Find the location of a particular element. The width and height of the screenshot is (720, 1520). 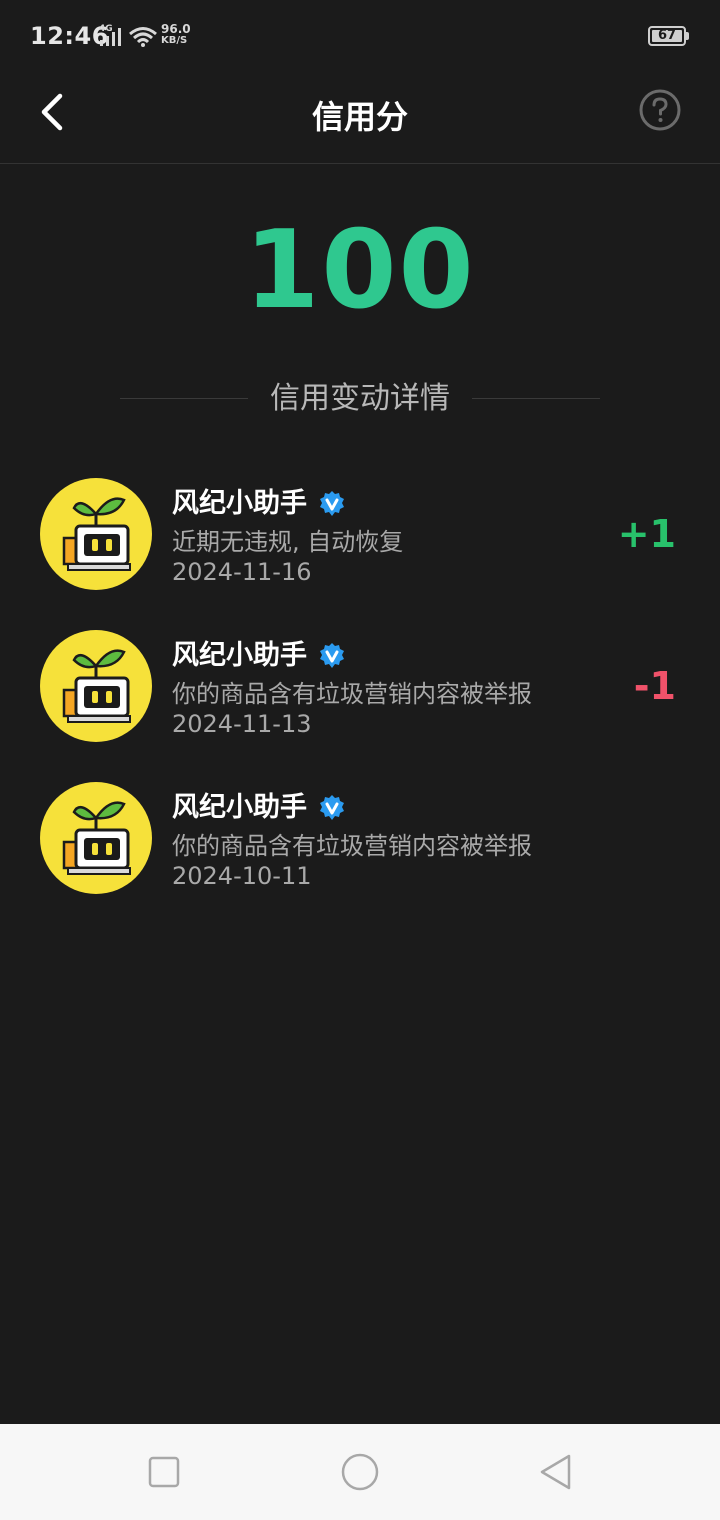

speed-value: 96.0 is located at coordinates (176, 29).